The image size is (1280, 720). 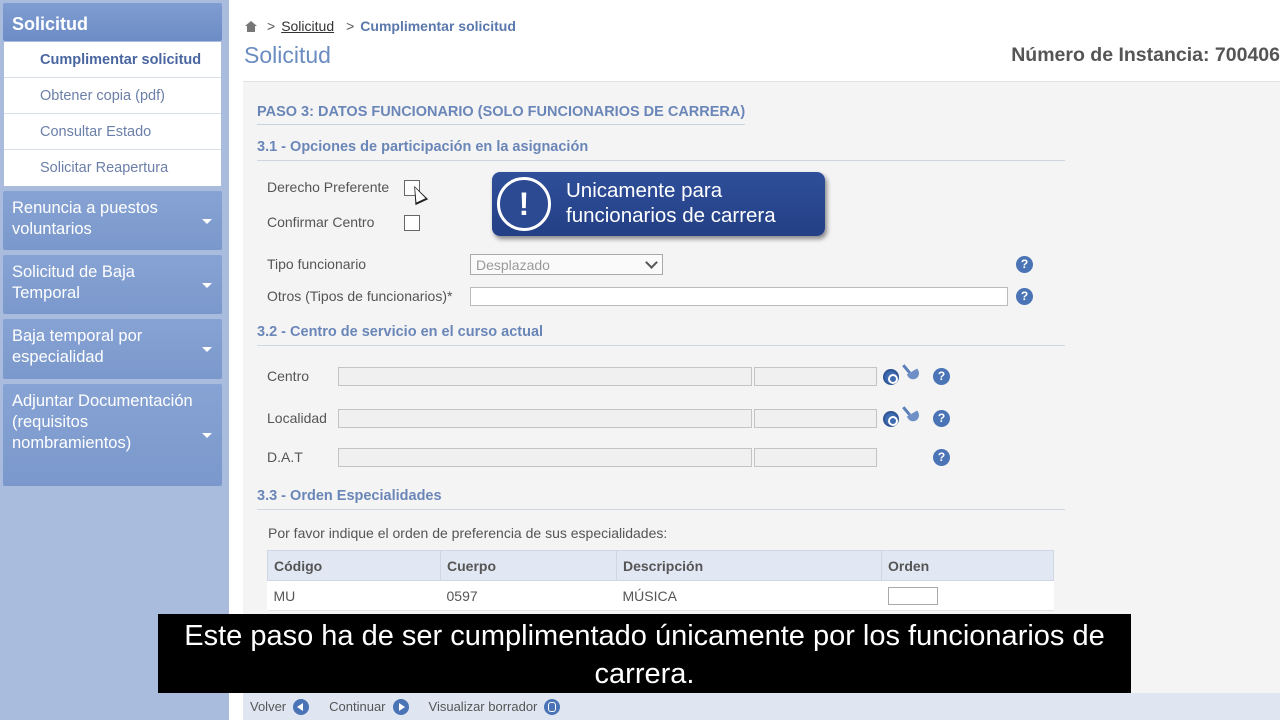 I want to click on sidebar-group-label: Baja temporal por especialidad, so click(x=77, y=346).